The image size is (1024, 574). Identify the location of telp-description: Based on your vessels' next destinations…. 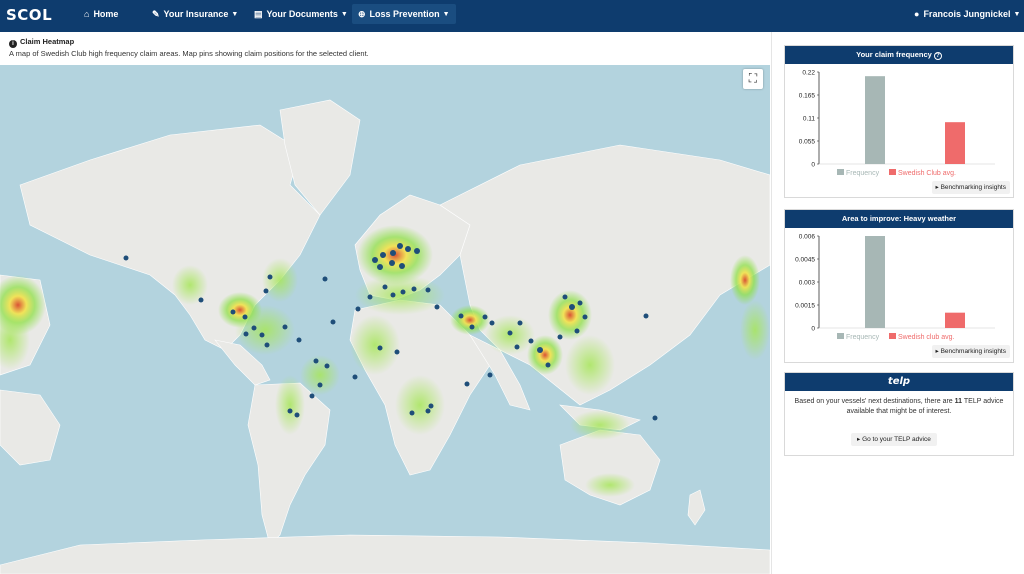
(899, 406).